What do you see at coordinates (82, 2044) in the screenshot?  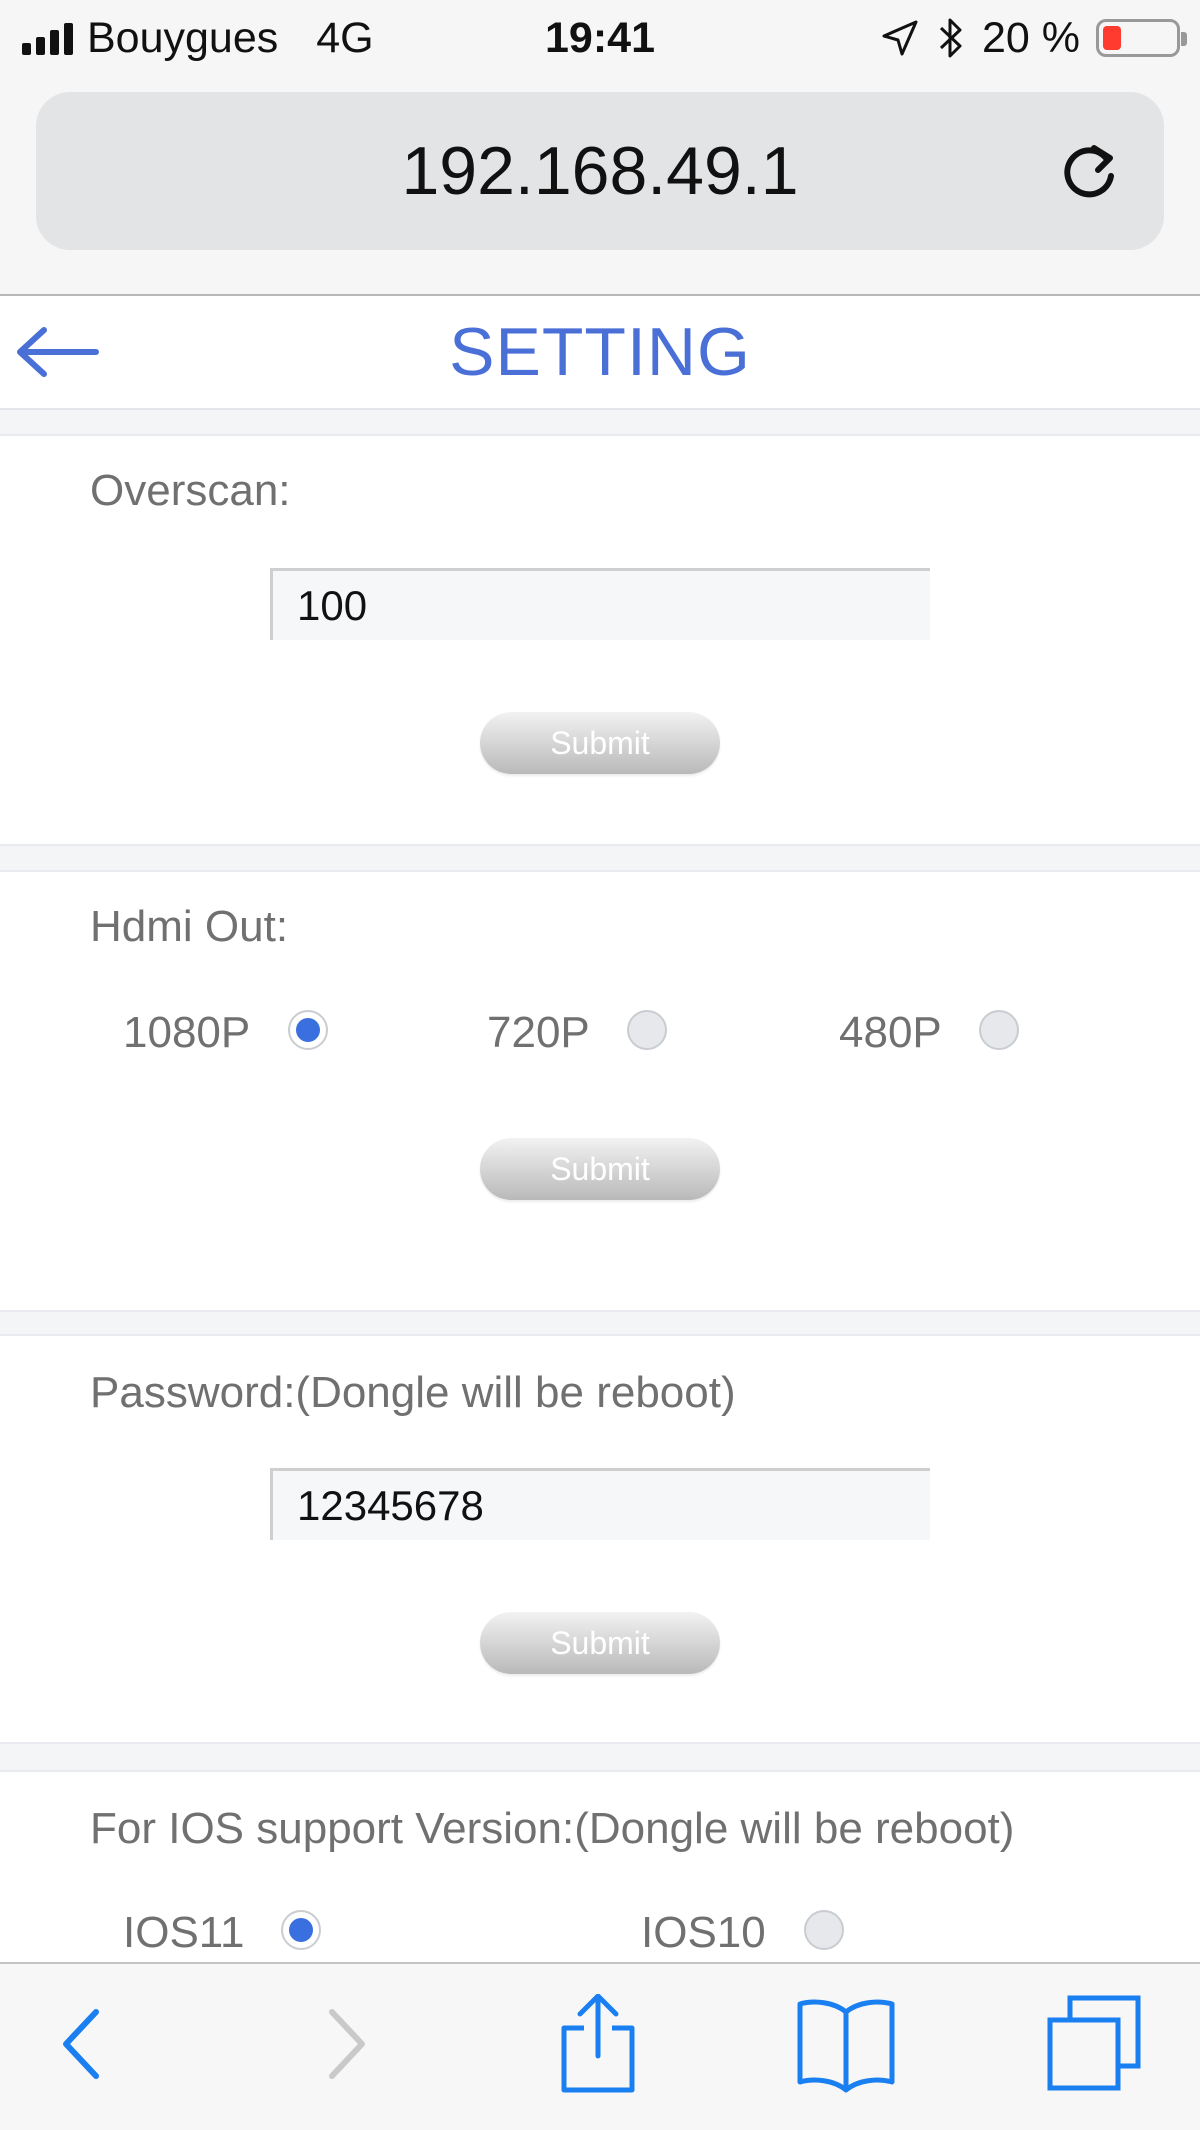 I see `browser-back-icon` at bounding box center [82, 2044].